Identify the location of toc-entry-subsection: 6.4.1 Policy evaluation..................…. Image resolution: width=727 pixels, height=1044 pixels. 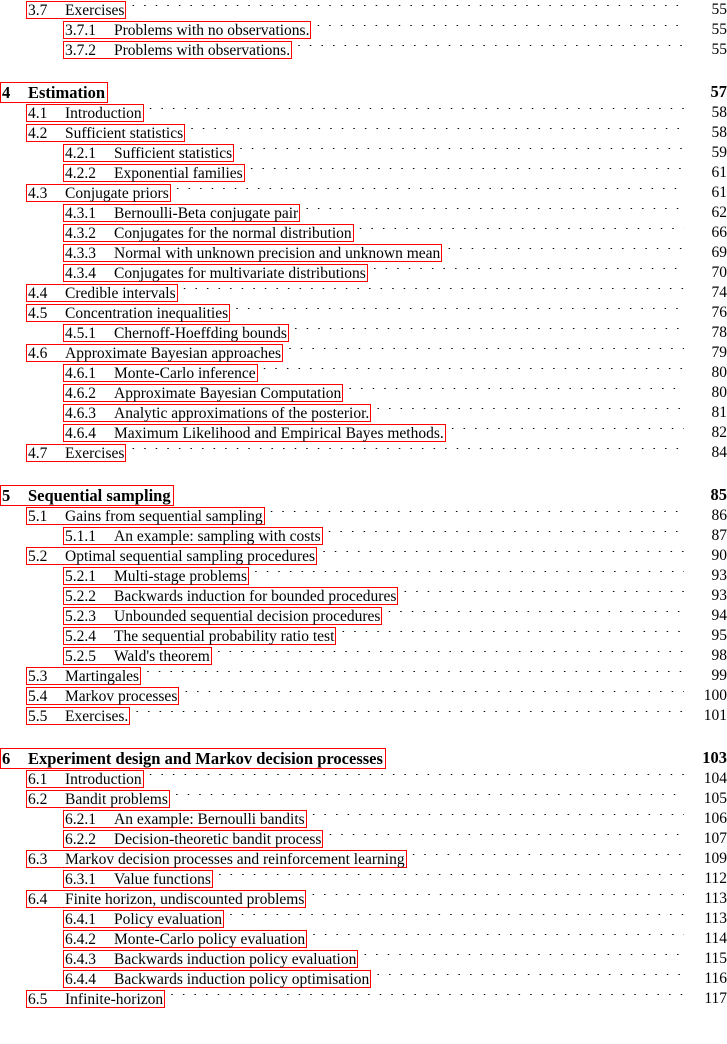
(363, 919).